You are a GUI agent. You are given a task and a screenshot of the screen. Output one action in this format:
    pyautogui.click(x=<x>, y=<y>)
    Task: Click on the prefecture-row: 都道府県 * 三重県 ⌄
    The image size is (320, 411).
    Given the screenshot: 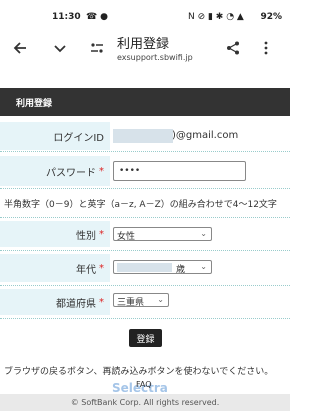 What is the action you would take?
    pyautogui.click(x=145, y=302)
    